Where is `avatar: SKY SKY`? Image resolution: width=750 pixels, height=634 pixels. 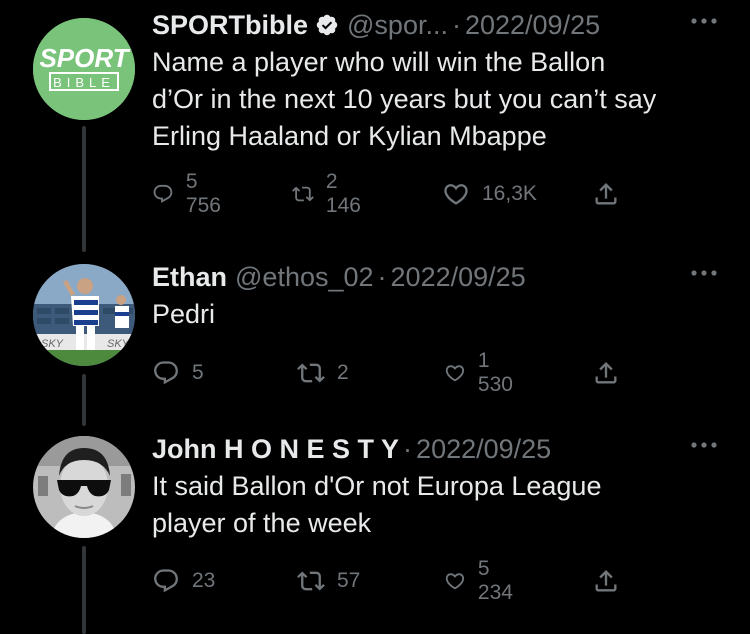
avatar: SKY SKY is located at coordinates (84, 315).